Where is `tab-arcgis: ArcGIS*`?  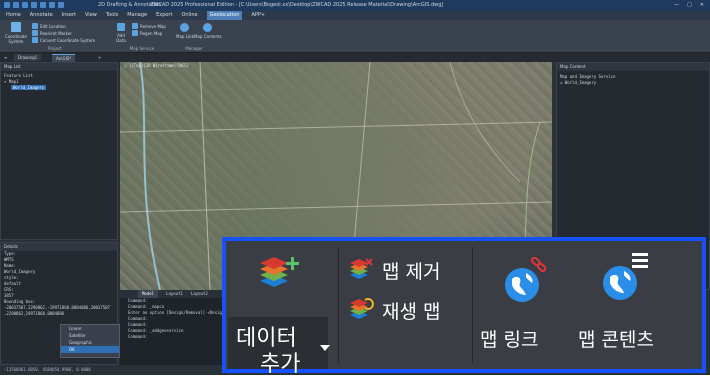
tab-arcgis: ArcGIS* is located at coordinates (64, 58).